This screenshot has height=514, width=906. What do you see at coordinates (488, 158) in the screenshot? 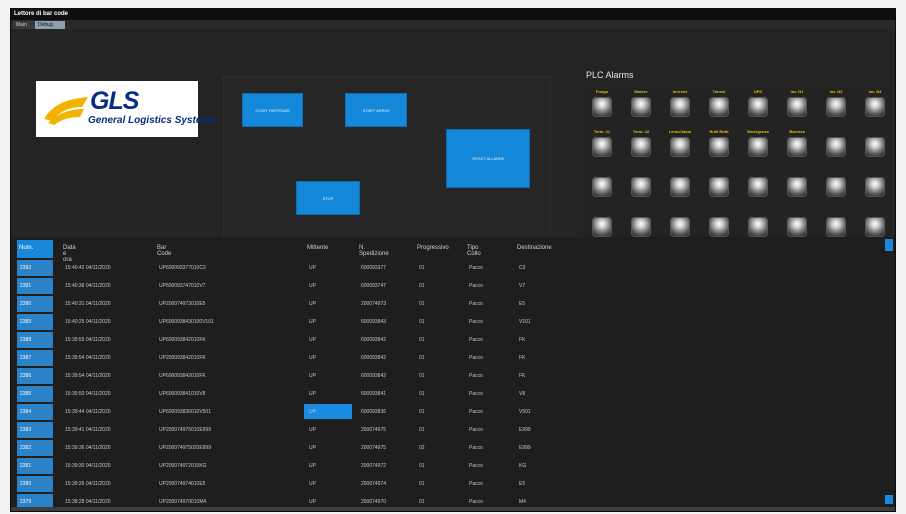
I see `reset-allarmi-button: RESET ALLARMI` at bounding box center [488, 158].